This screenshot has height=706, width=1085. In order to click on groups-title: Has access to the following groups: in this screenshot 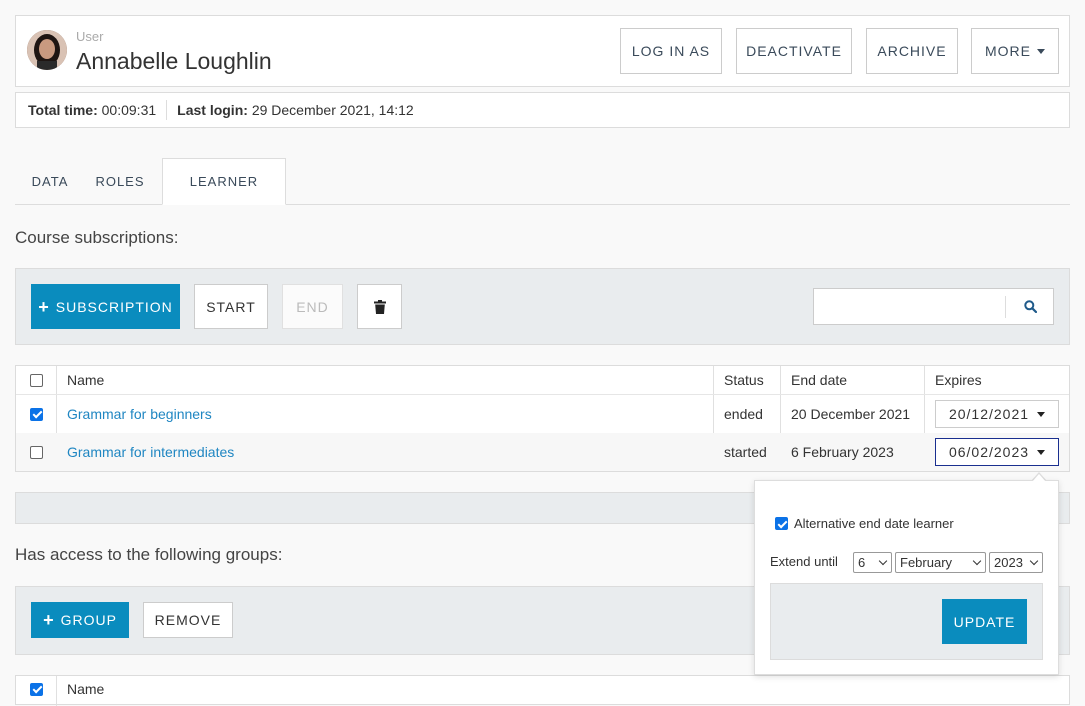, I will do `click(149, 554)`.